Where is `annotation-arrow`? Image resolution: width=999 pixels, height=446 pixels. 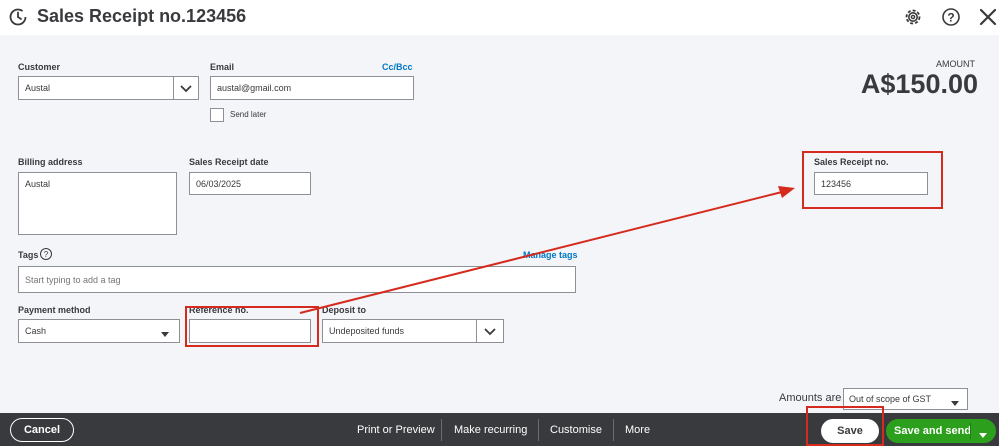 annotation-arrow is located at coordinates (547, 250).